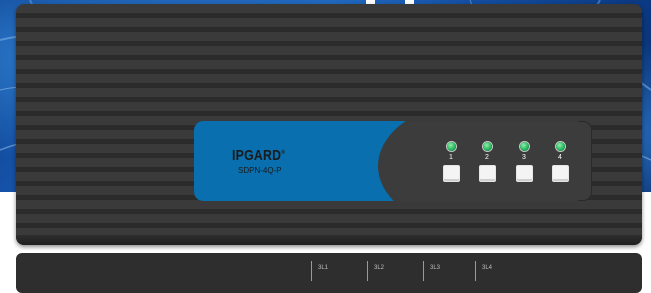 Image resolution: width=651 pixels, height=293 pixels. I want to click on port-1: 1, so click(451, 162).